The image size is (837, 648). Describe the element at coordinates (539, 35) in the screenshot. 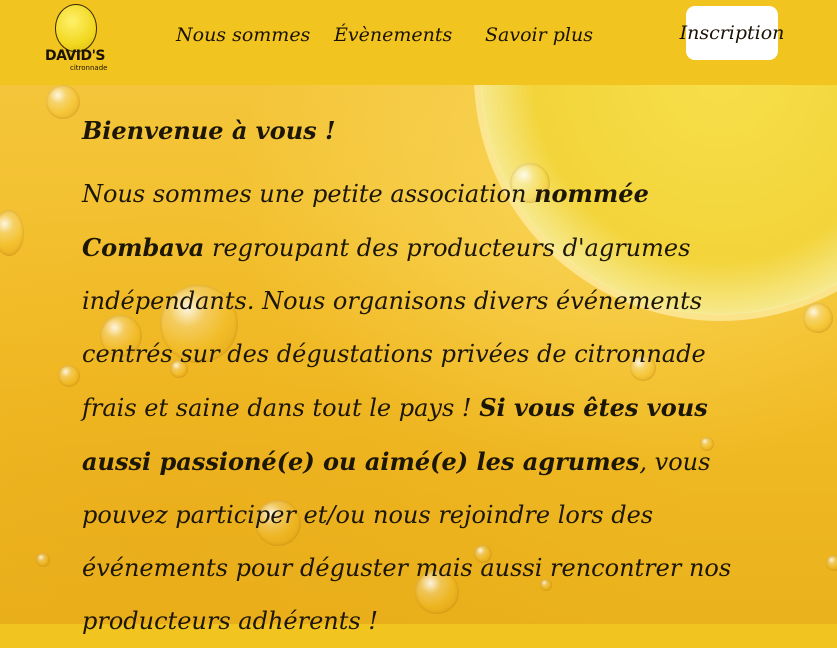

I see `nav-link-savoir-plus: Savoir plus` at that location.